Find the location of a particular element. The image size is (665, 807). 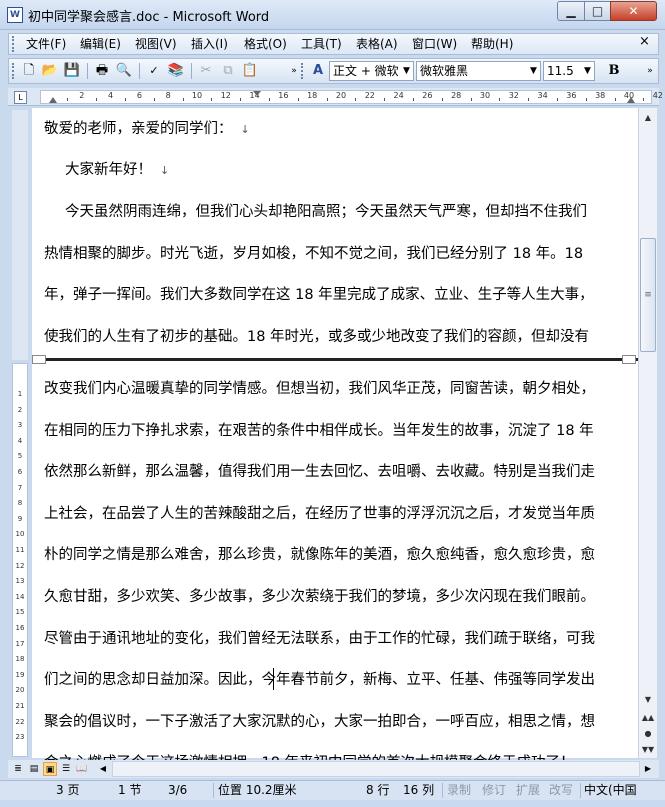

menu-file: 文件(F) is located at coordinates (46, 44).